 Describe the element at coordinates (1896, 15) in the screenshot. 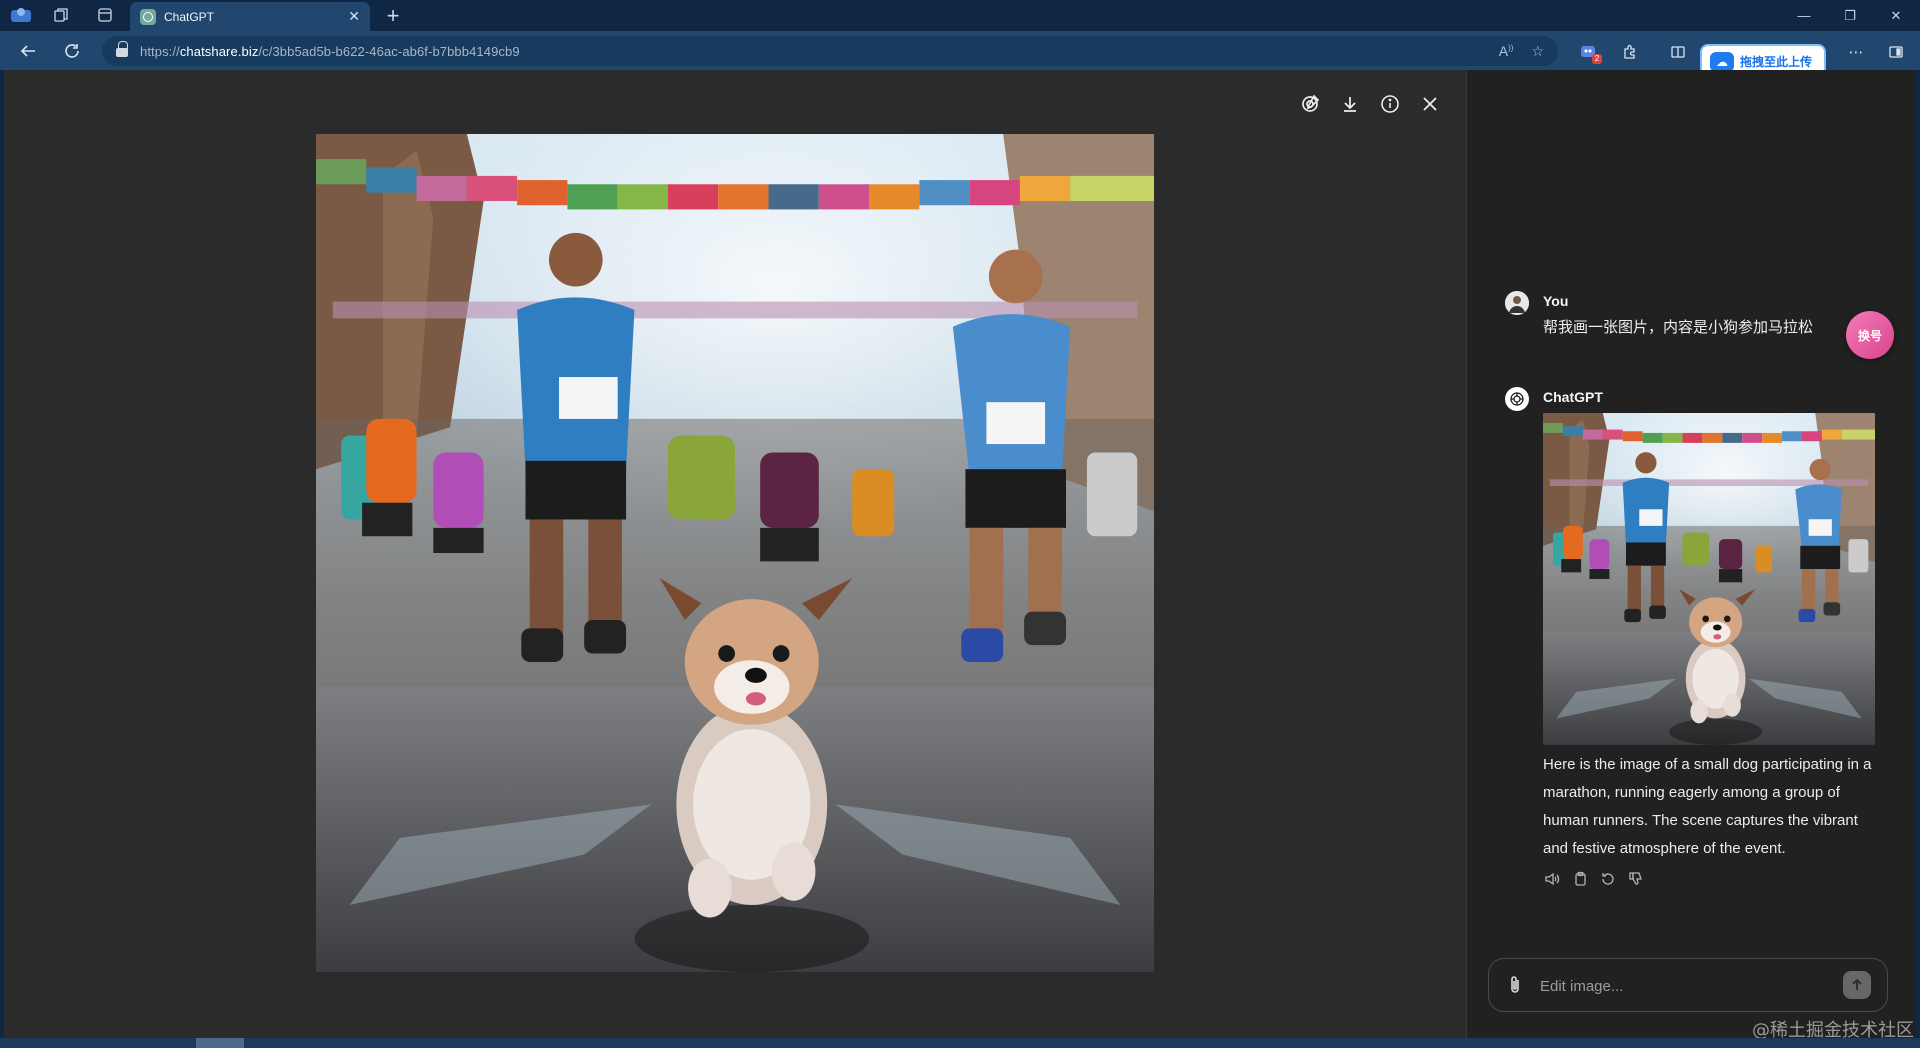

I see `close-window-button: ✕` at that location.